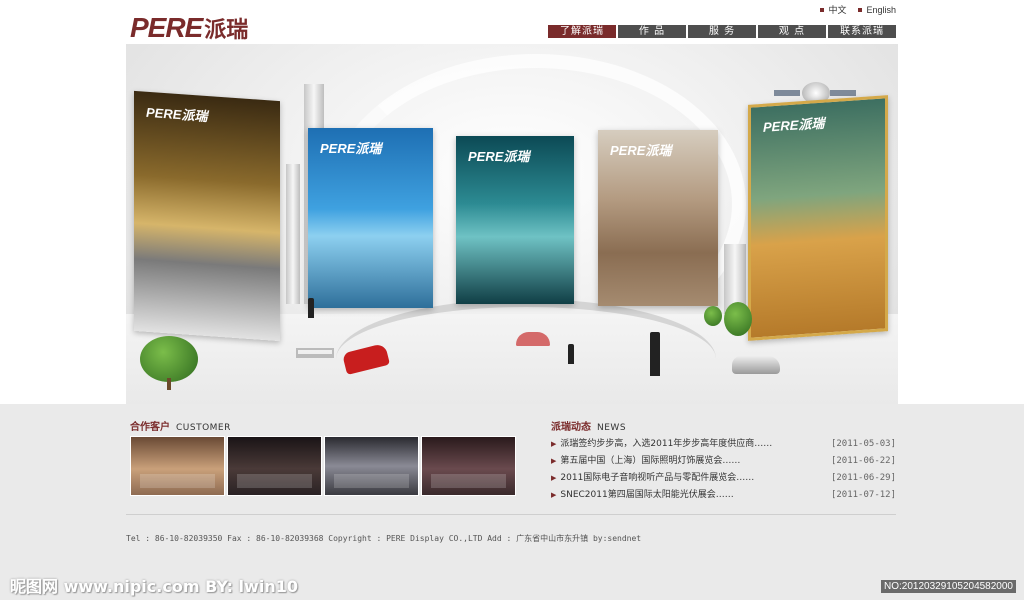  Describe the element at coordinates (863, 444) in the screenshot. I see `news-item-date: [2011-05-03]` at that location.